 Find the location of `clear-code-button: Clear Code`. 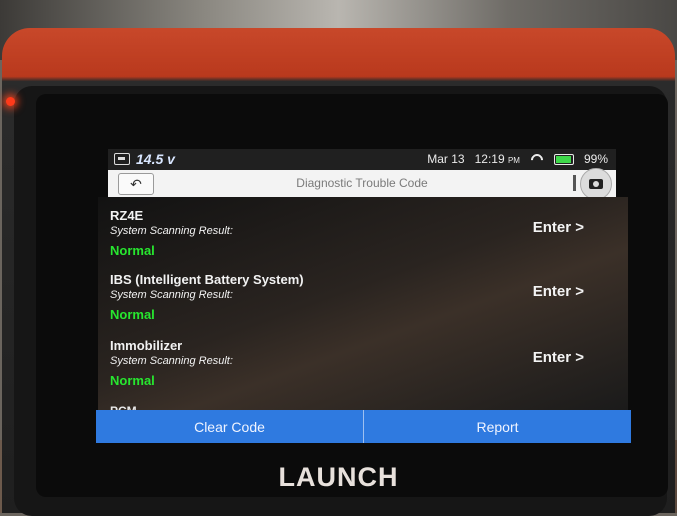

clear-code-button: Clear Code is located at coordinates (229, 426).